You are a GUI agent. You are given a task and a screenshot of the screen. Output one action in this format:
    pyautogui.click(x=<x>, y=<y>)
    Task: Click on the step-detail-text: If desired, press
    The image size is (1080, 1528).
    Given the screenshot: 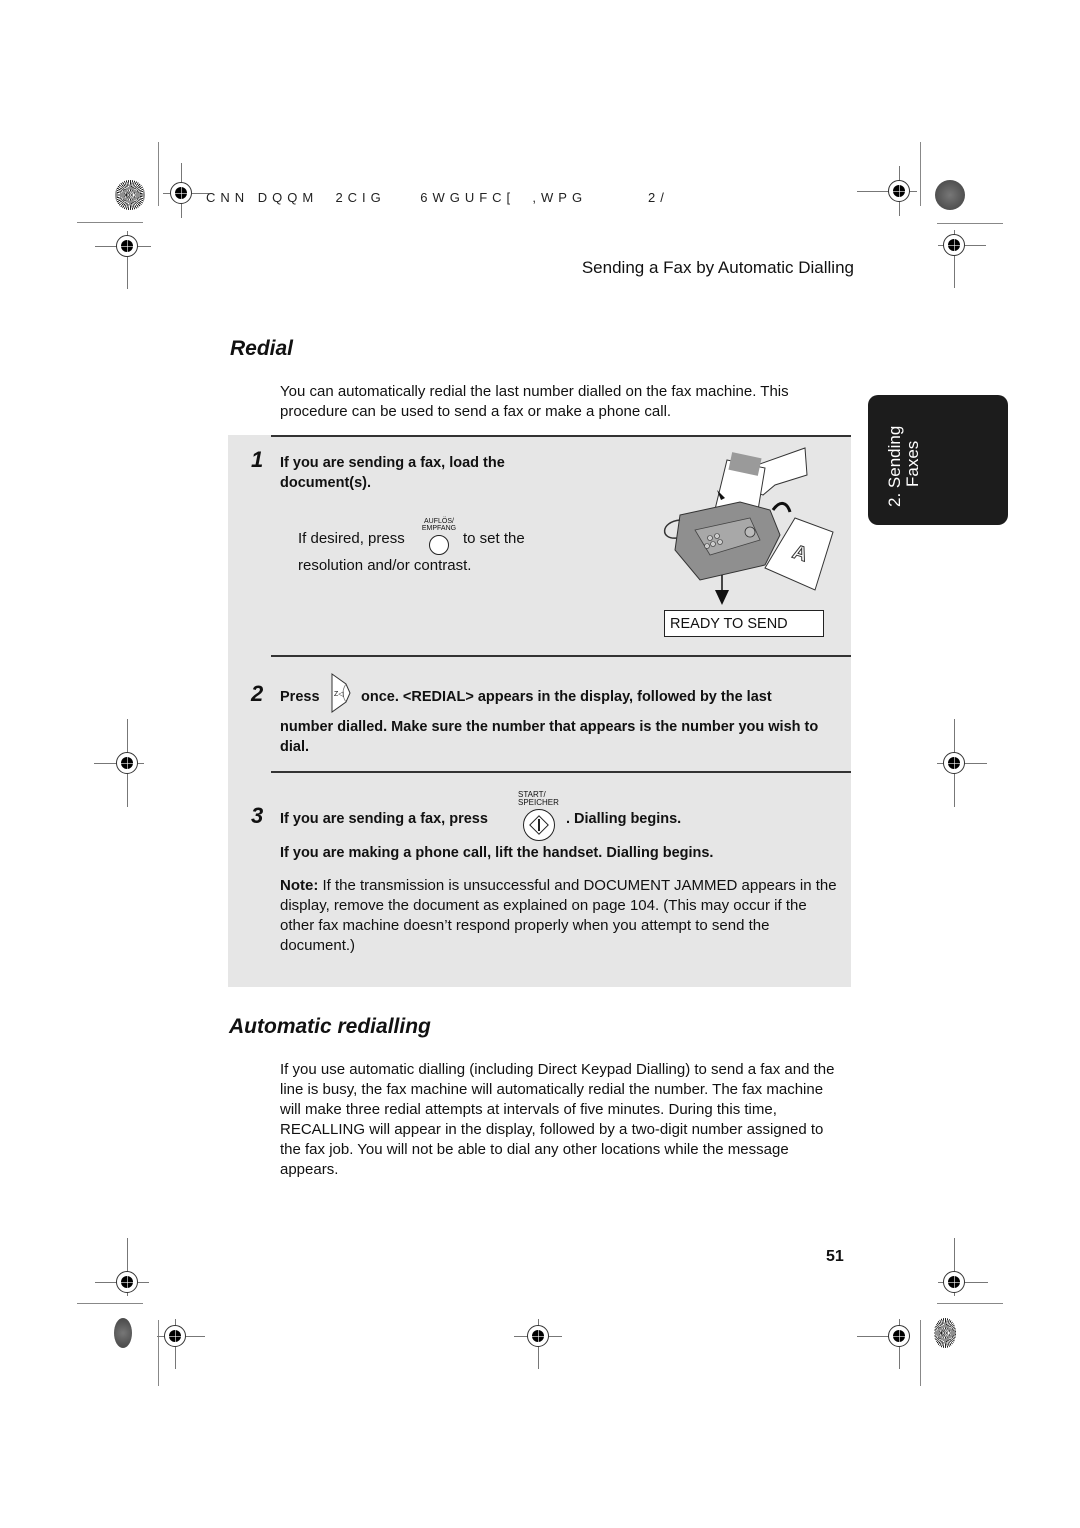 What is the action you would take?
    pyautogui.click(x=351, y=538)
    